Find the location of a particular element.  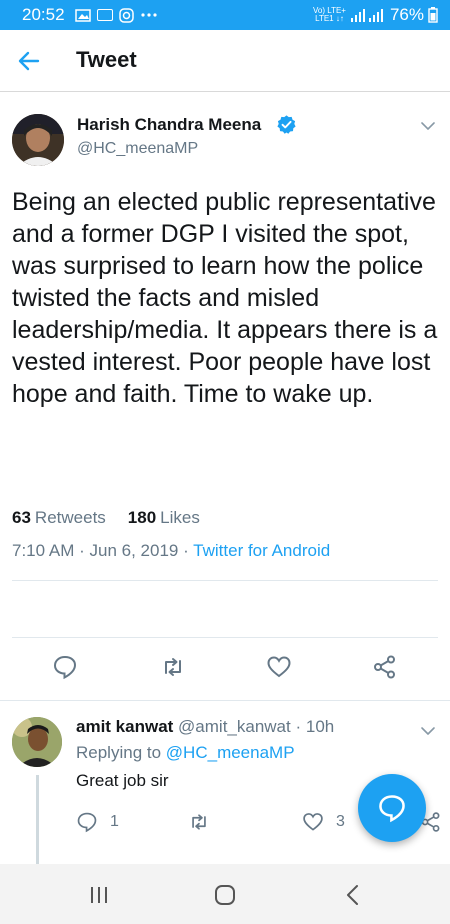

reply-avatar is located at coordinates (37, 742).